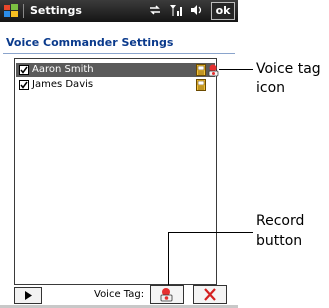 The height and width of the screenshot is (308, 329). What do you see at coordinates (197, 11) in the screenshot?
I see `volume-icon` at bounding box center [197, 11].